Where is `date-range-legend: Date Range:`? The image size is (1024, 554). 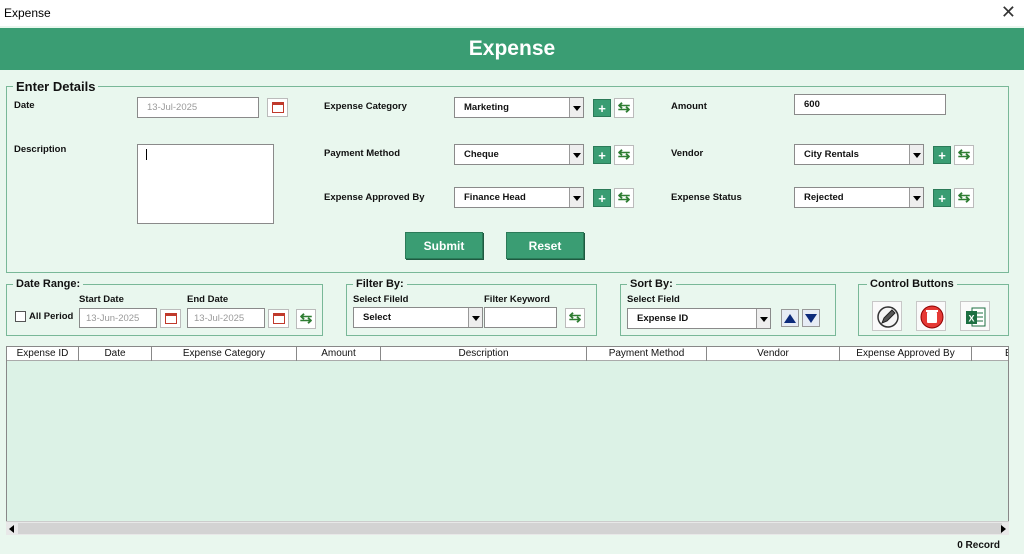 date-range-legend: Date Range: is located at coordinates (48, 284).